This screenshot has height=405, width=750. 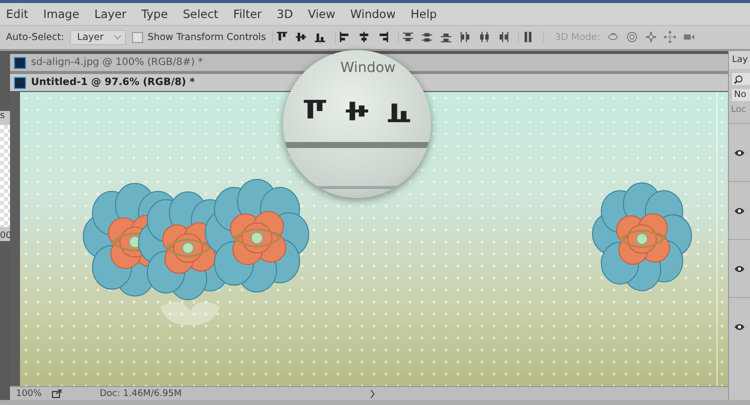 I want to click on distribute-left-icon, so click(x=464, y=37).